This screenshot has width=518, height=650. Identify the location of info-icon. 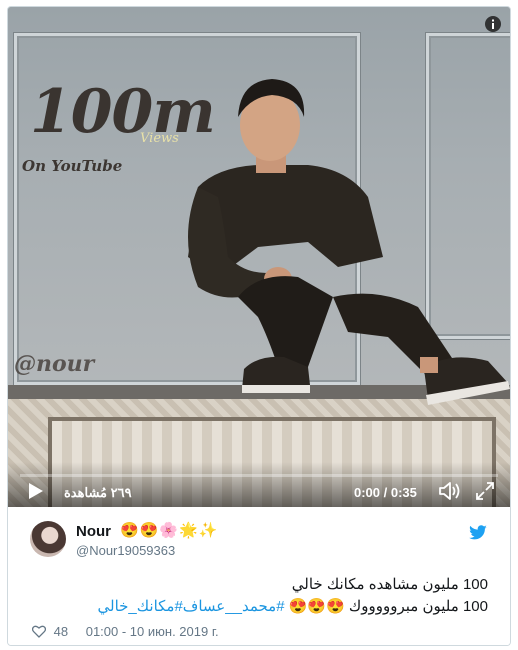
(493, 24).